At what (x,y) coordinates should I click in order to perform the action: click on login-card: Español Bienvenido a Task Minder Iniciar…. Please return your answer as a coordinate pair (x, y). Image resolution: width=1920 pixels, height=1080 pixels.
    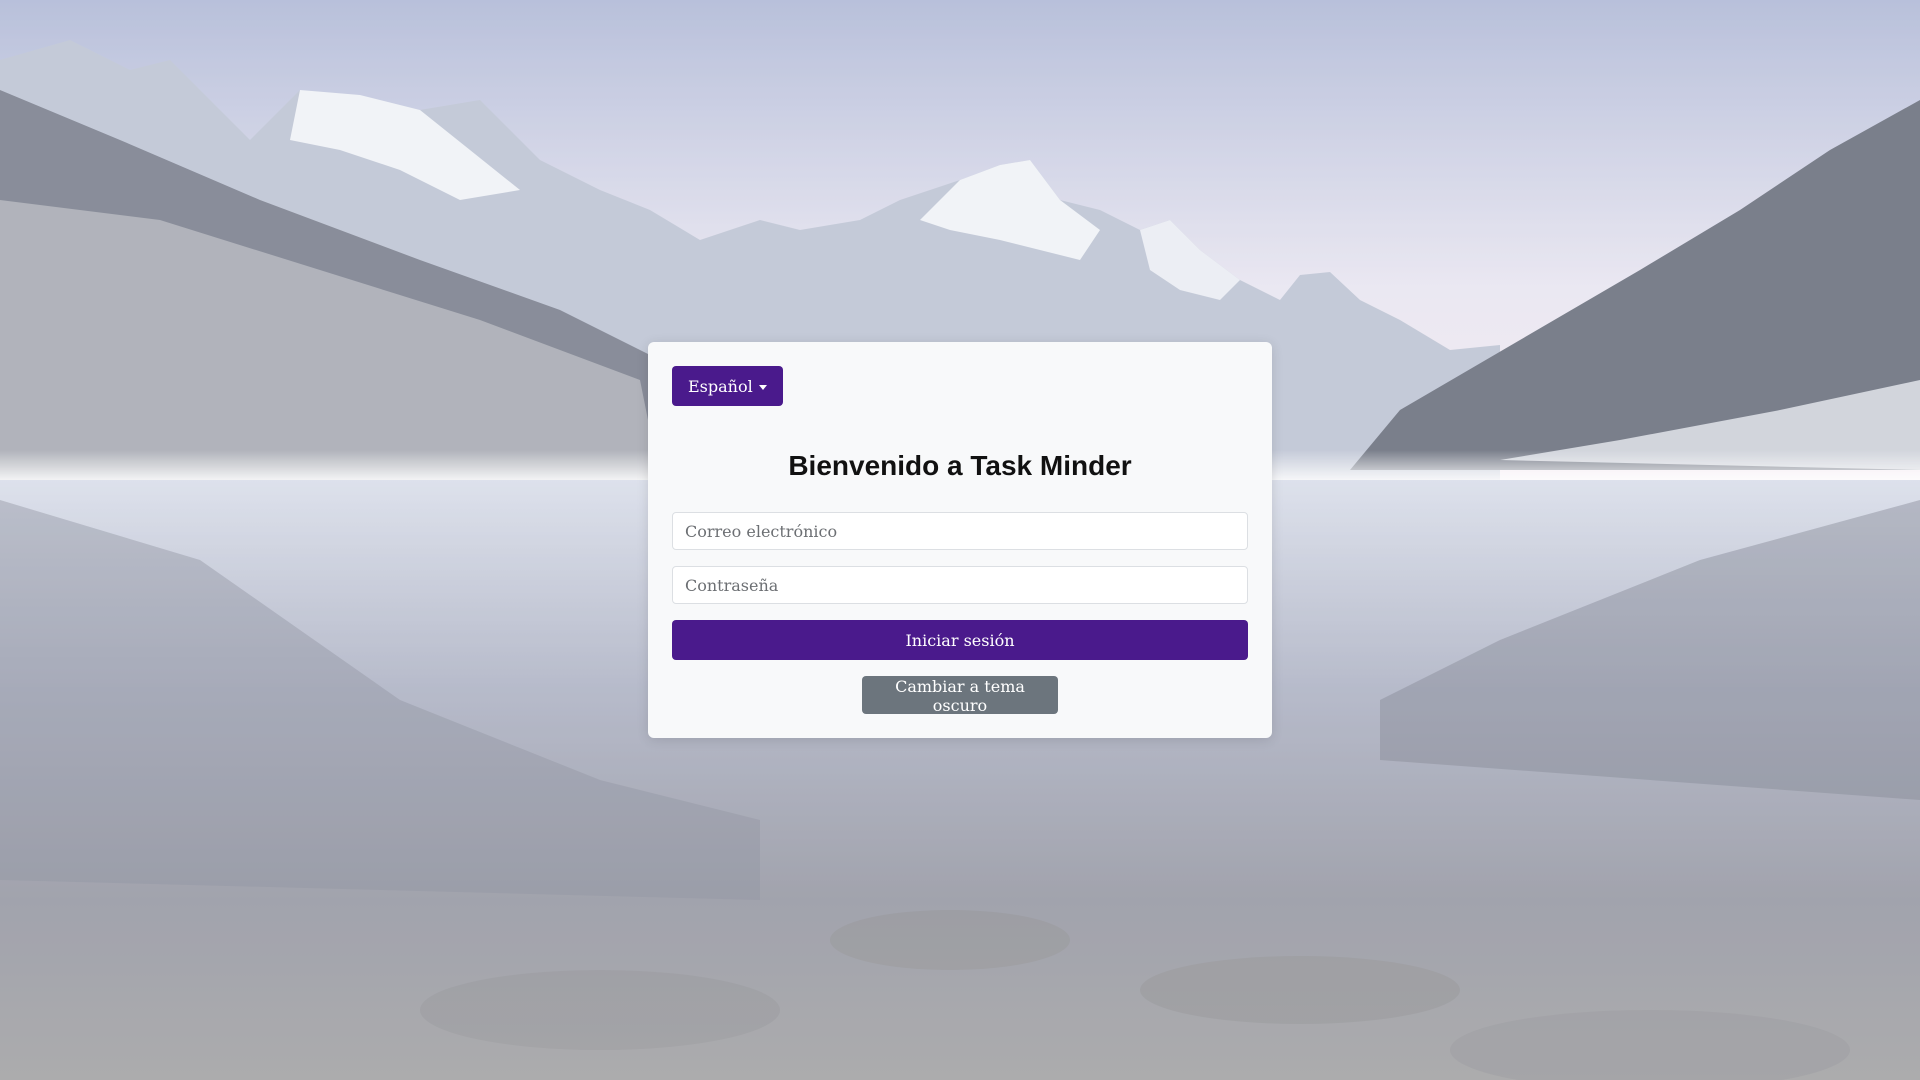
    Looking at the image, I should click on (960, 540).